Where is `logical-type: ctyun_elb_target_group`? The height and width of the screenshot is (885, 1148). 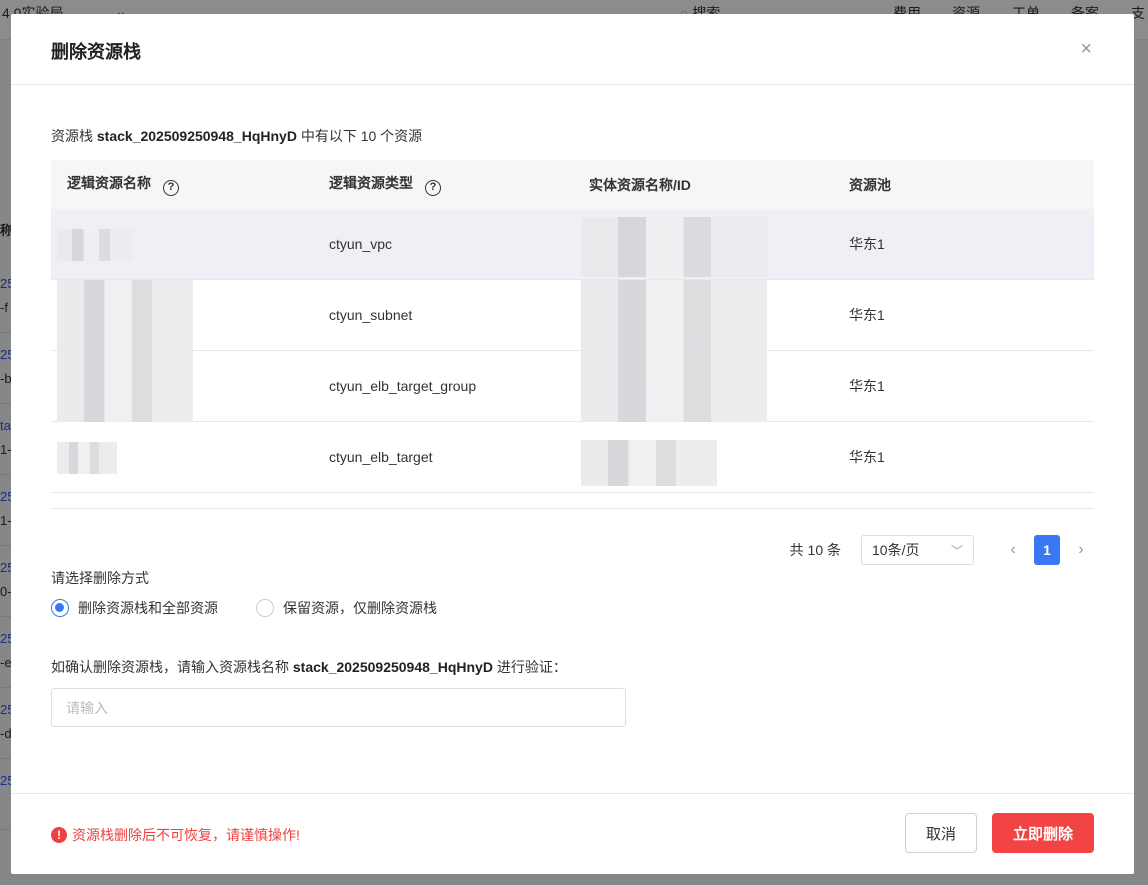
logical-type: ctyun_elb_target_group is located at coordinates (403, 386).